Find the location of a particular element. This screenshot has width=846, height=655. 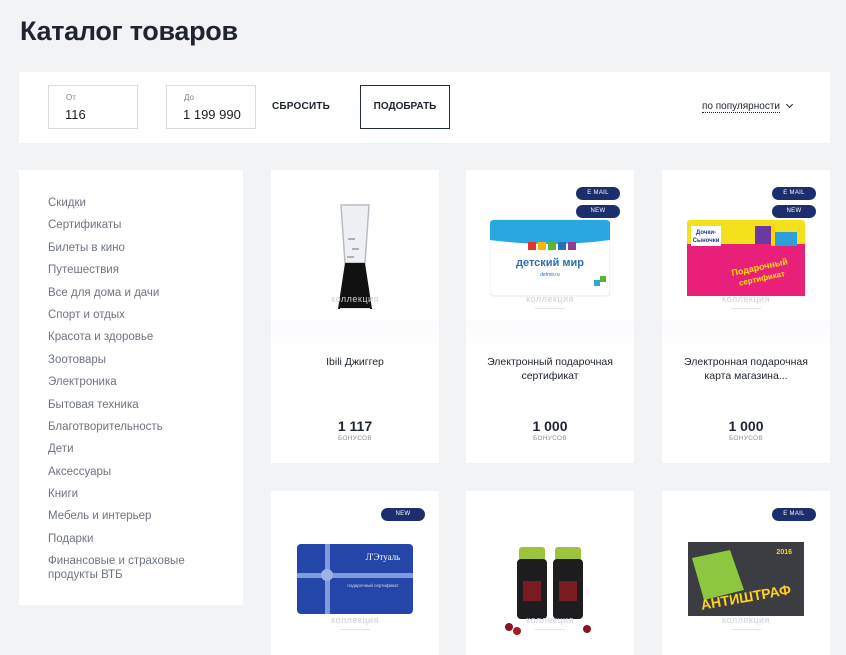

sidebar-item-kids: Дети is located at coordinates (145, 449).